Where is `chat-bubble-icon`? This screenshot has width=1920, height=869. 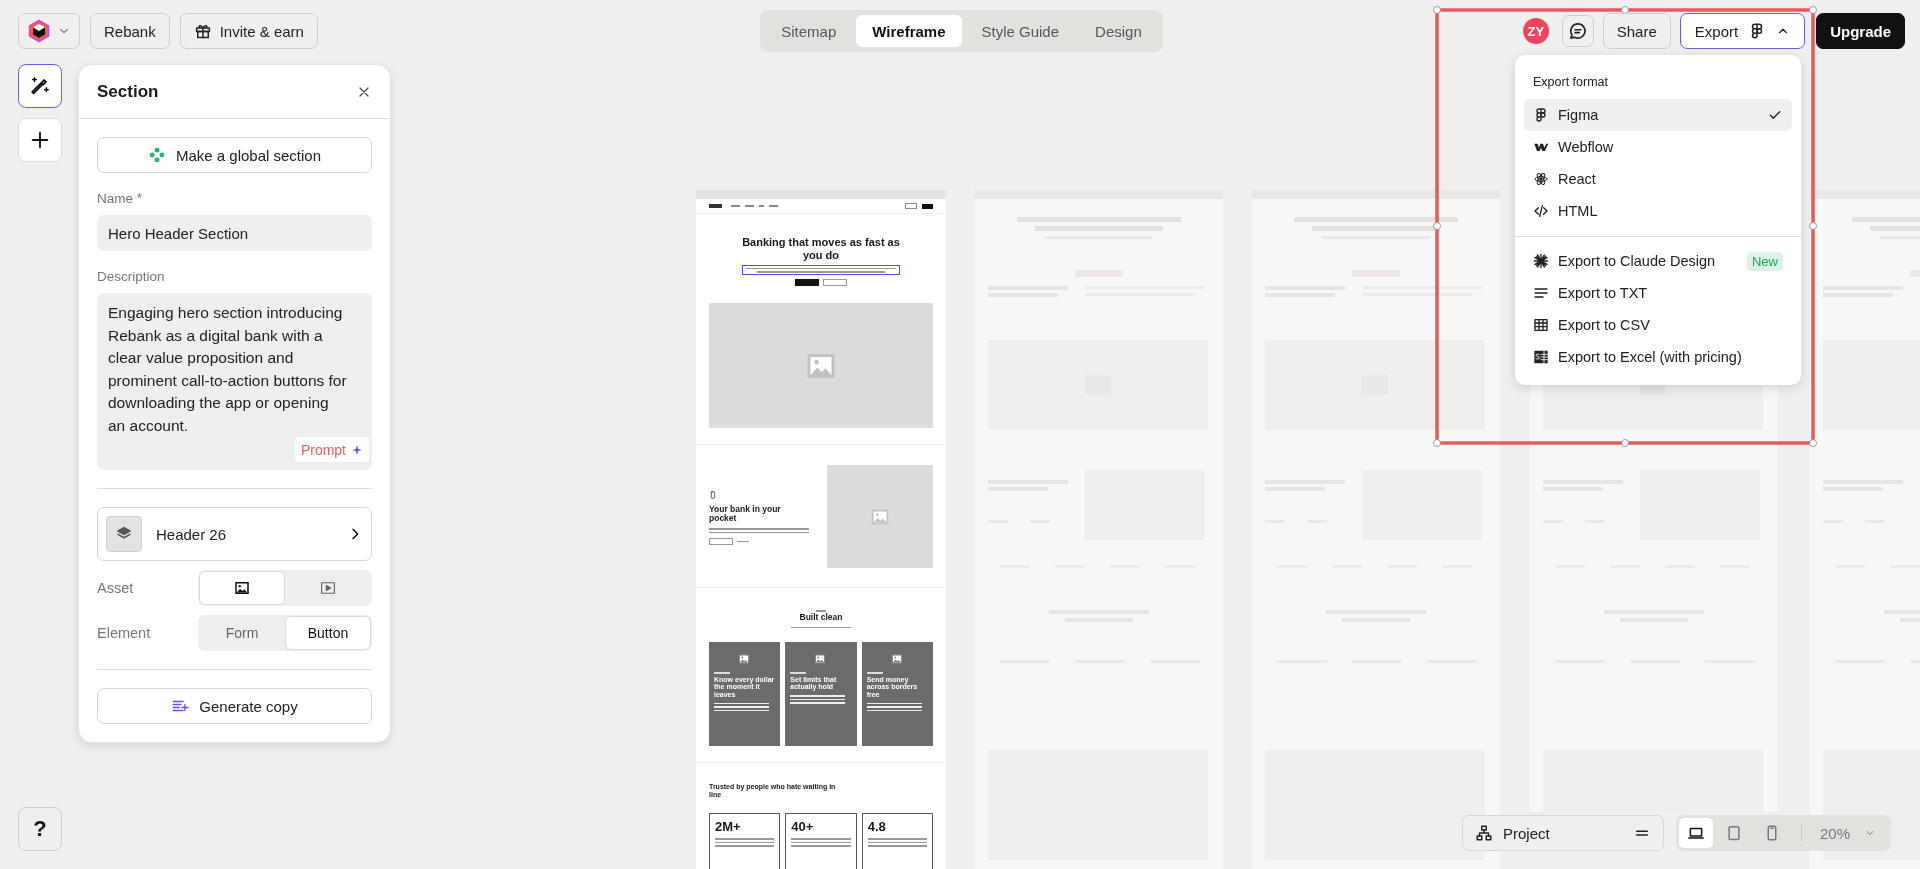
chat-bubble-icon is located at coordinates (1577, 31).